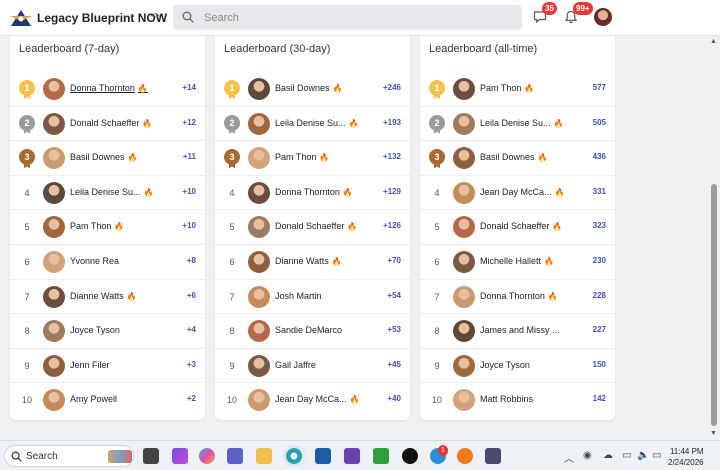 The width and height of the screenshot is (720, 470). Describe the element at coordinates (626, 455) in the screenshot. I see `display-icon: ▭` at that location.